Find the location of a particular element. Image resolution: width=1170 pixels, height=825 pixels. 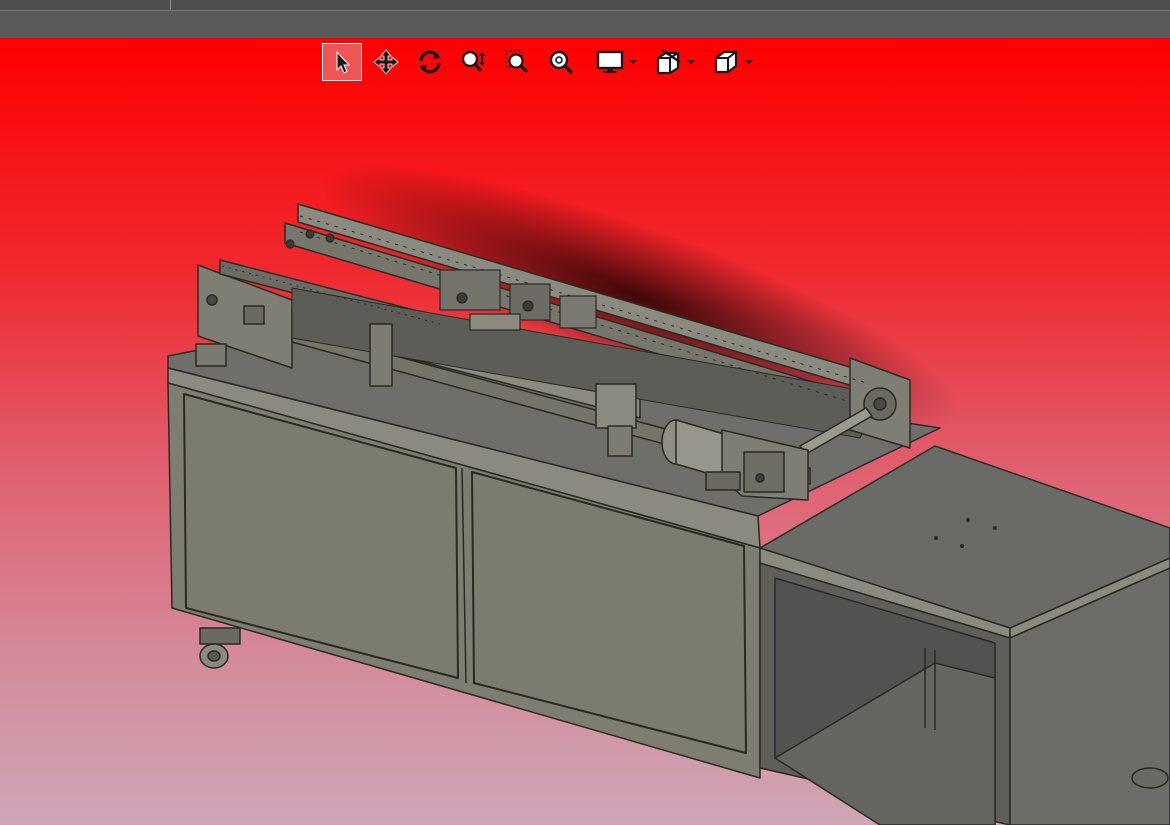

zoom-fit-icon is located at coordinates (561, 62).